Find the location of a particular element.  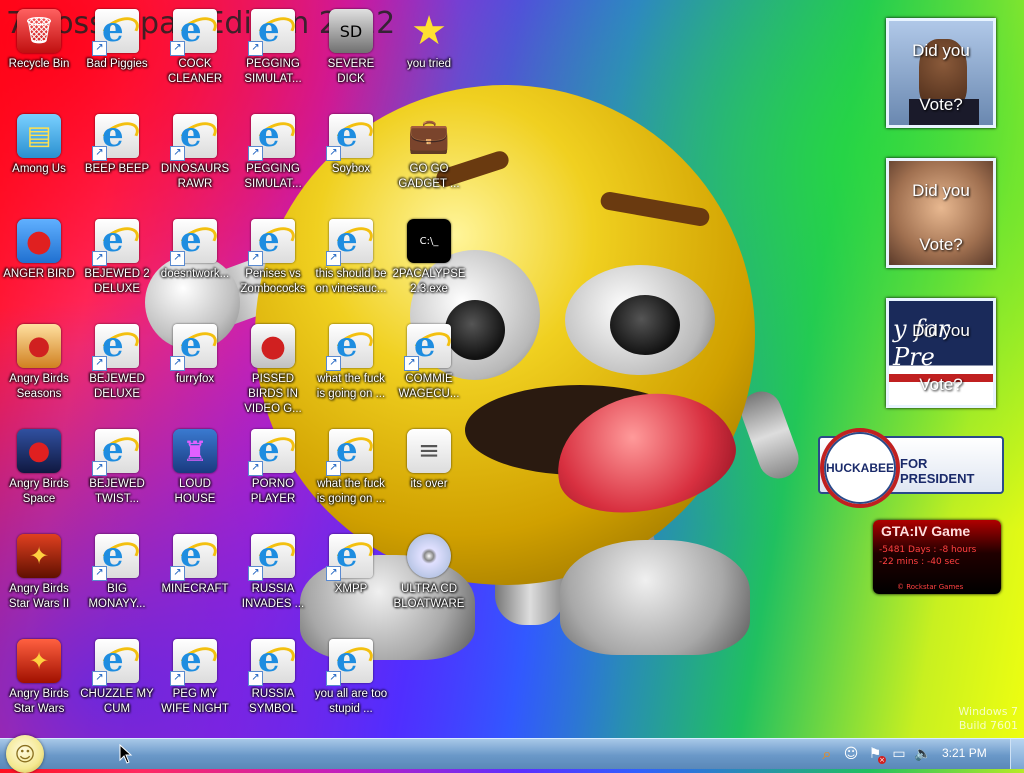

gta-countdown-line1: -5481 Days : -8 hours is located at coordinates (928, 550).